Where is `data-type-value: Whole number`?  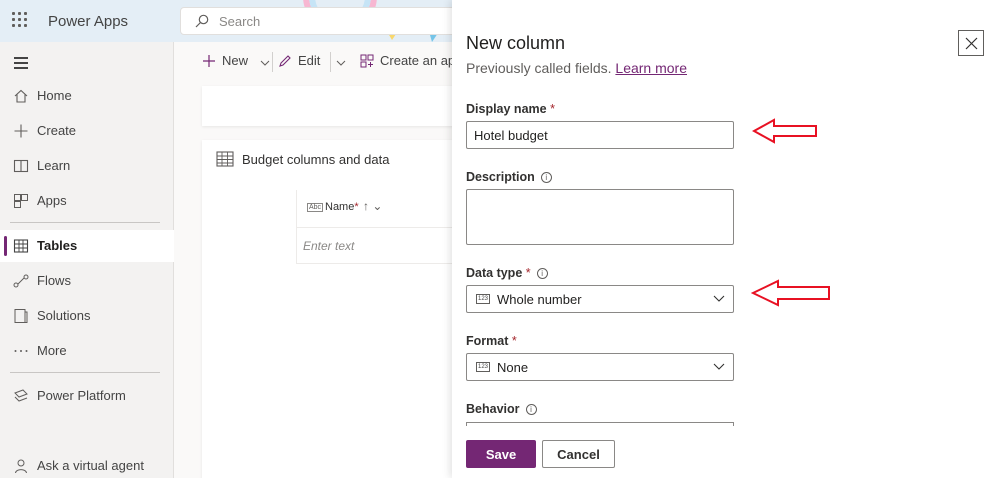 data-type-value: Whole number is located at coordinates (539, 299).